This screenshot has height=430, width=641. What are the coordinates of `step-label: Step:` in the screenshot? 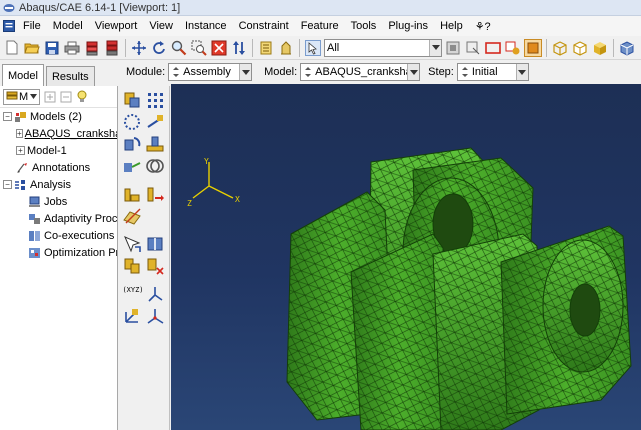 It's located at (441, 72).